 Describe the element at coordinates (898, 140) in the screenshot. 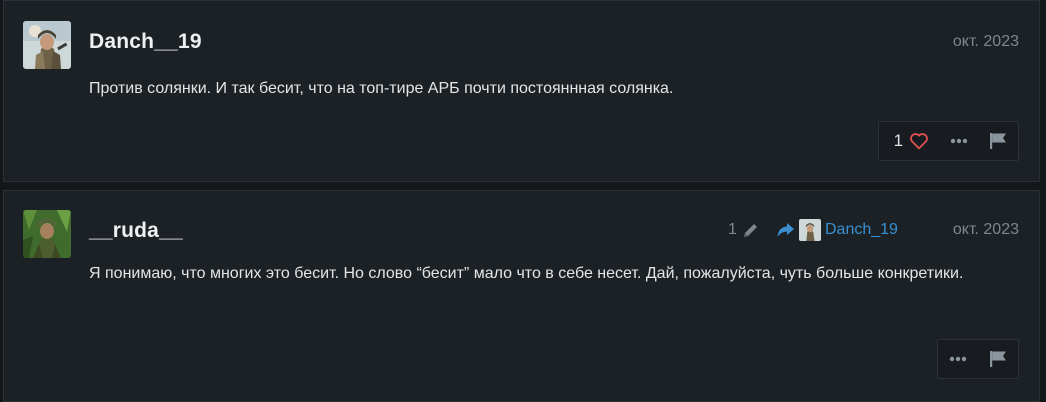

I see `like-count: 1` at that location.